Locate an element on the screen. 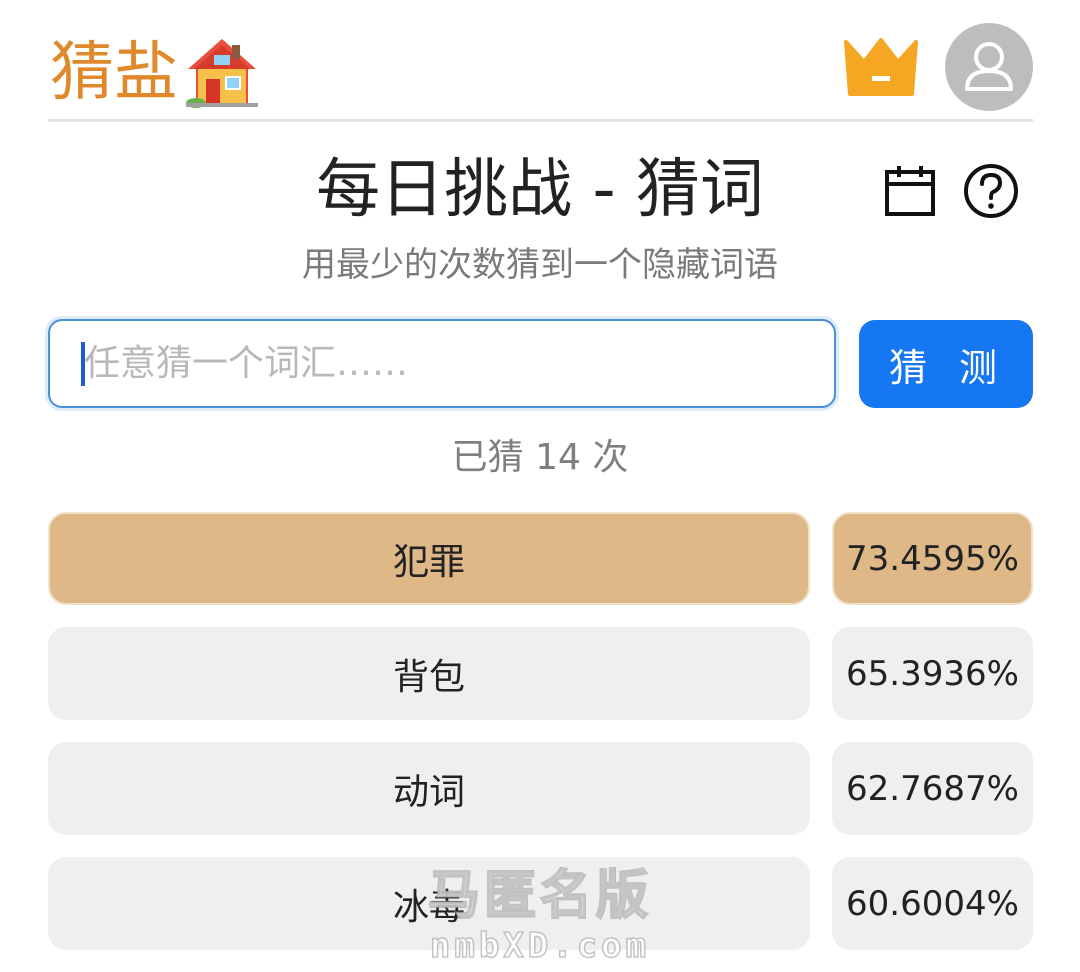 Image resolution: width=1080 pixels, height=972 pixels. guess-button: 猜 测 is located at coordinates (946, 364).